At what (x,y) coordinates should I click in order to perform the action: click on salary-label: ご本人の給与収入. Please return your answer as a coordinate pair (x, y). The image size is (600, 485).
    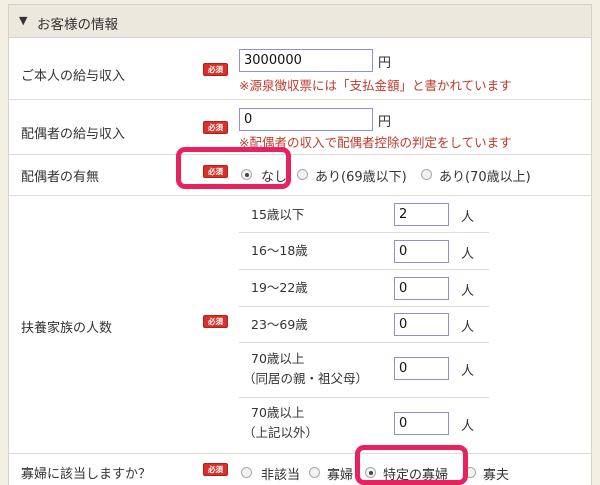
    Looking at the image, I should click on (73, 76).